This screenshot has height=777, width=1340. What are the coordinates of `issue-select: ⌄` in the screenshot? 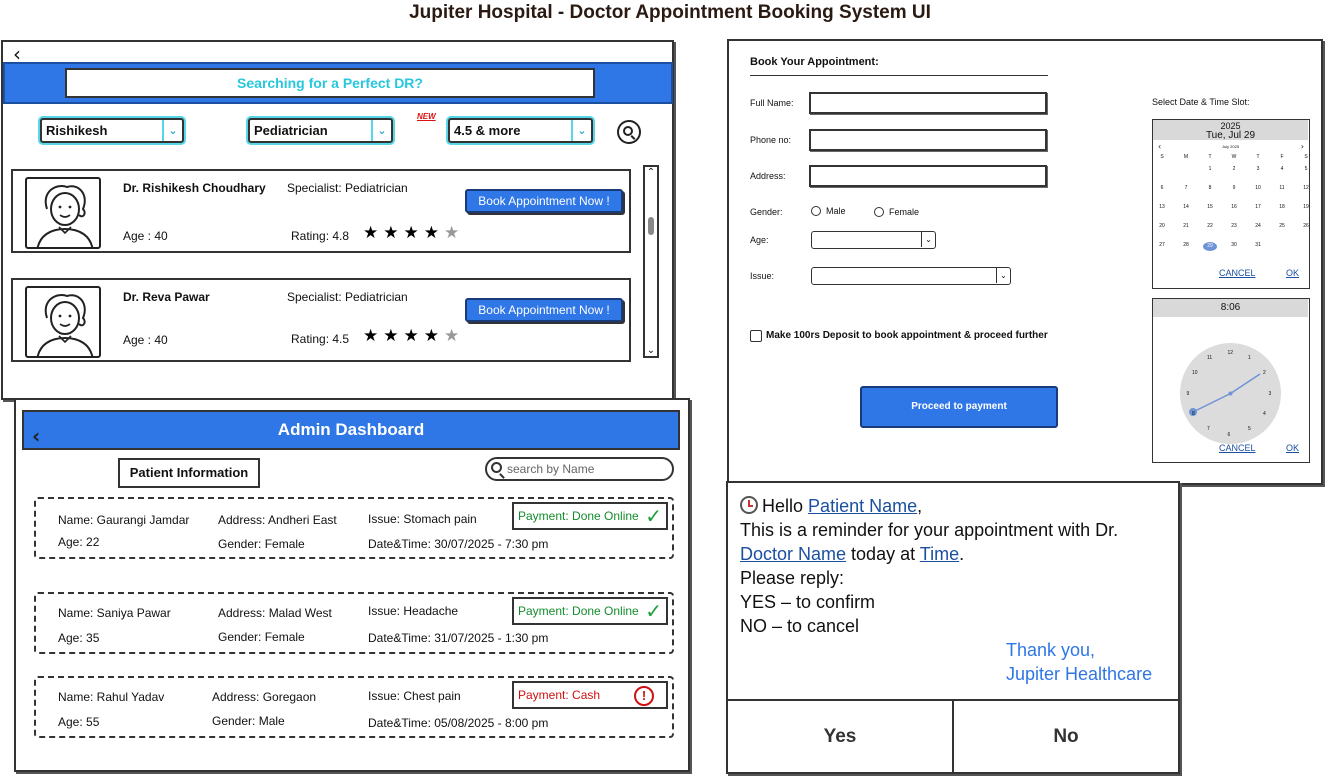 It's located at (911, 276).